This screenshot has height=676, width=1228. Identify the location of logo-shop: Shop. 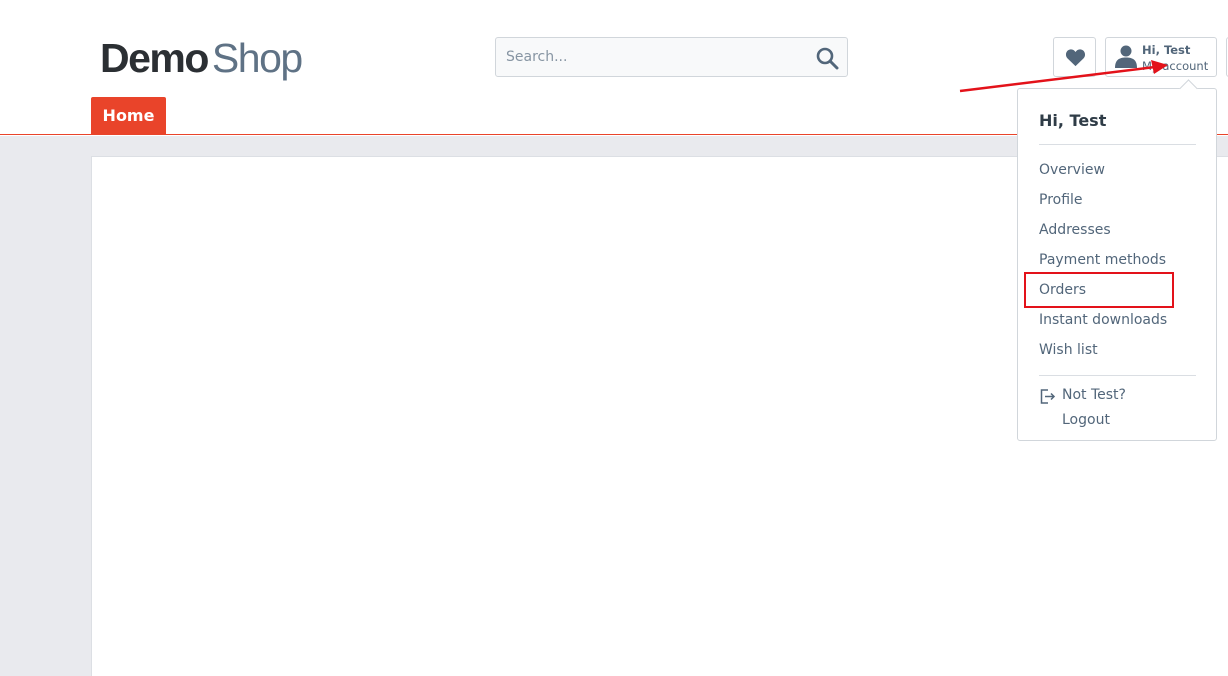
(257, 58).